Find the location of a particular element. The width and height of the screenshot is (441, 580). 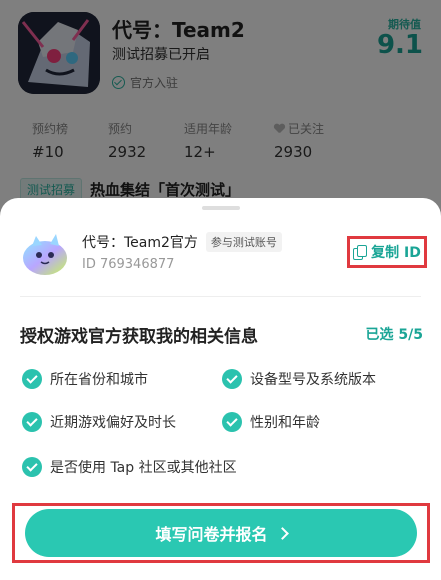

copy-id-label: 复制 ID is located at coordinates (396, 253).